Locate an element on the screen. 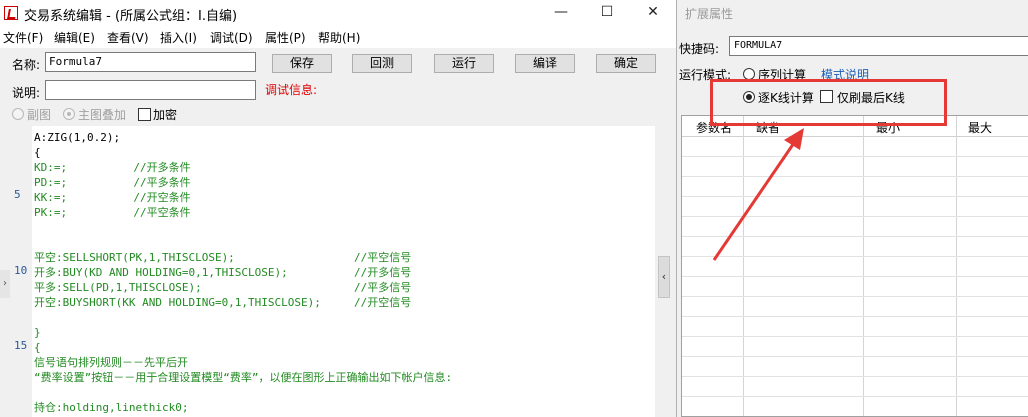 This screenshot has width=1028, height=417. maximize-button: ☐ is located at coordinates (607, 13).